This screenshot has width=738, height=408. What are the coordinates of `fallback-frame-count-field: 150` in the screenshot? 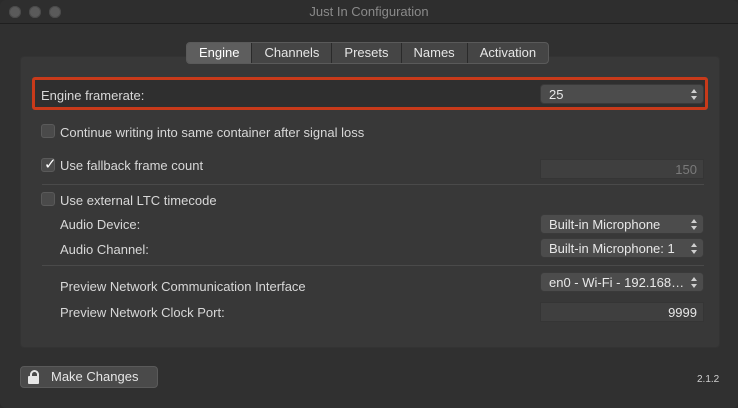 It's located at (622, 169).